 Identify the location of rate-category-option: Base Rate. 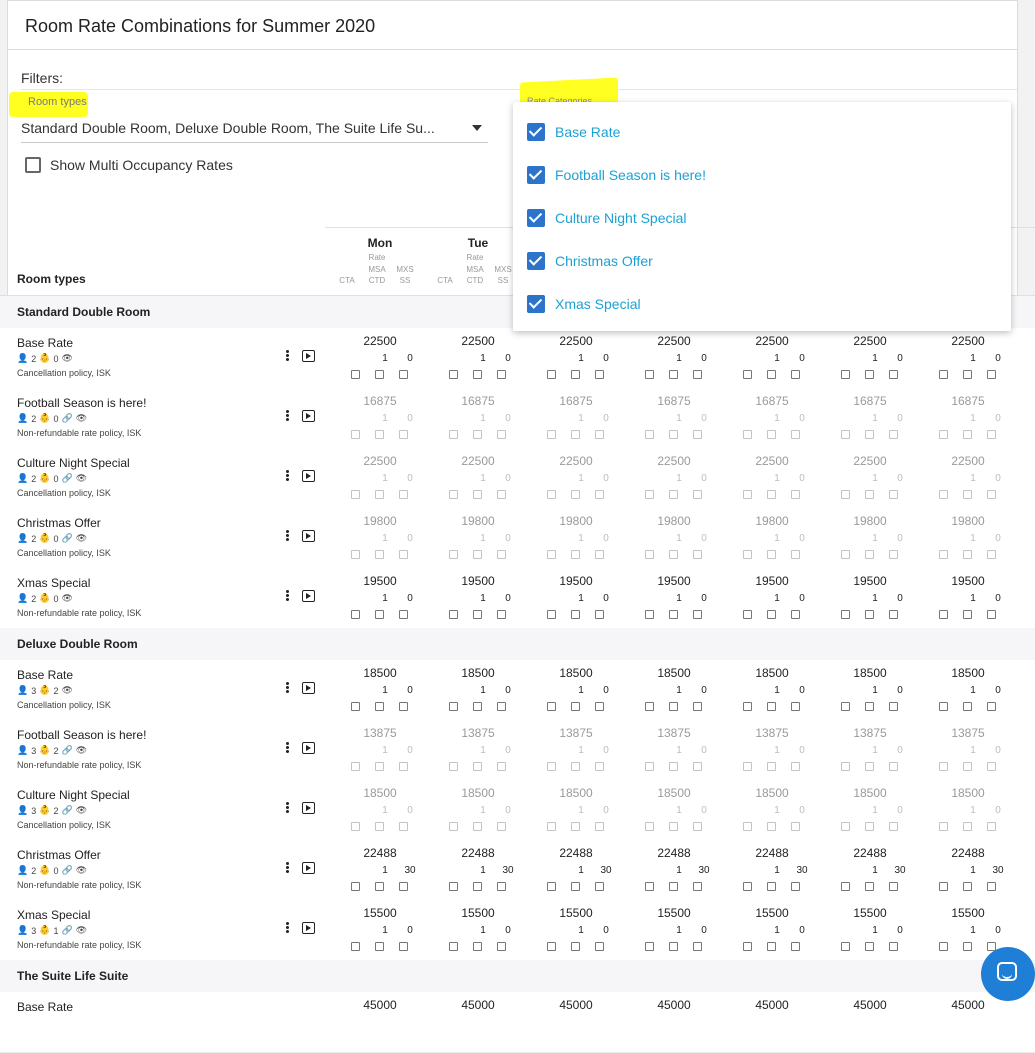
(573, 132).